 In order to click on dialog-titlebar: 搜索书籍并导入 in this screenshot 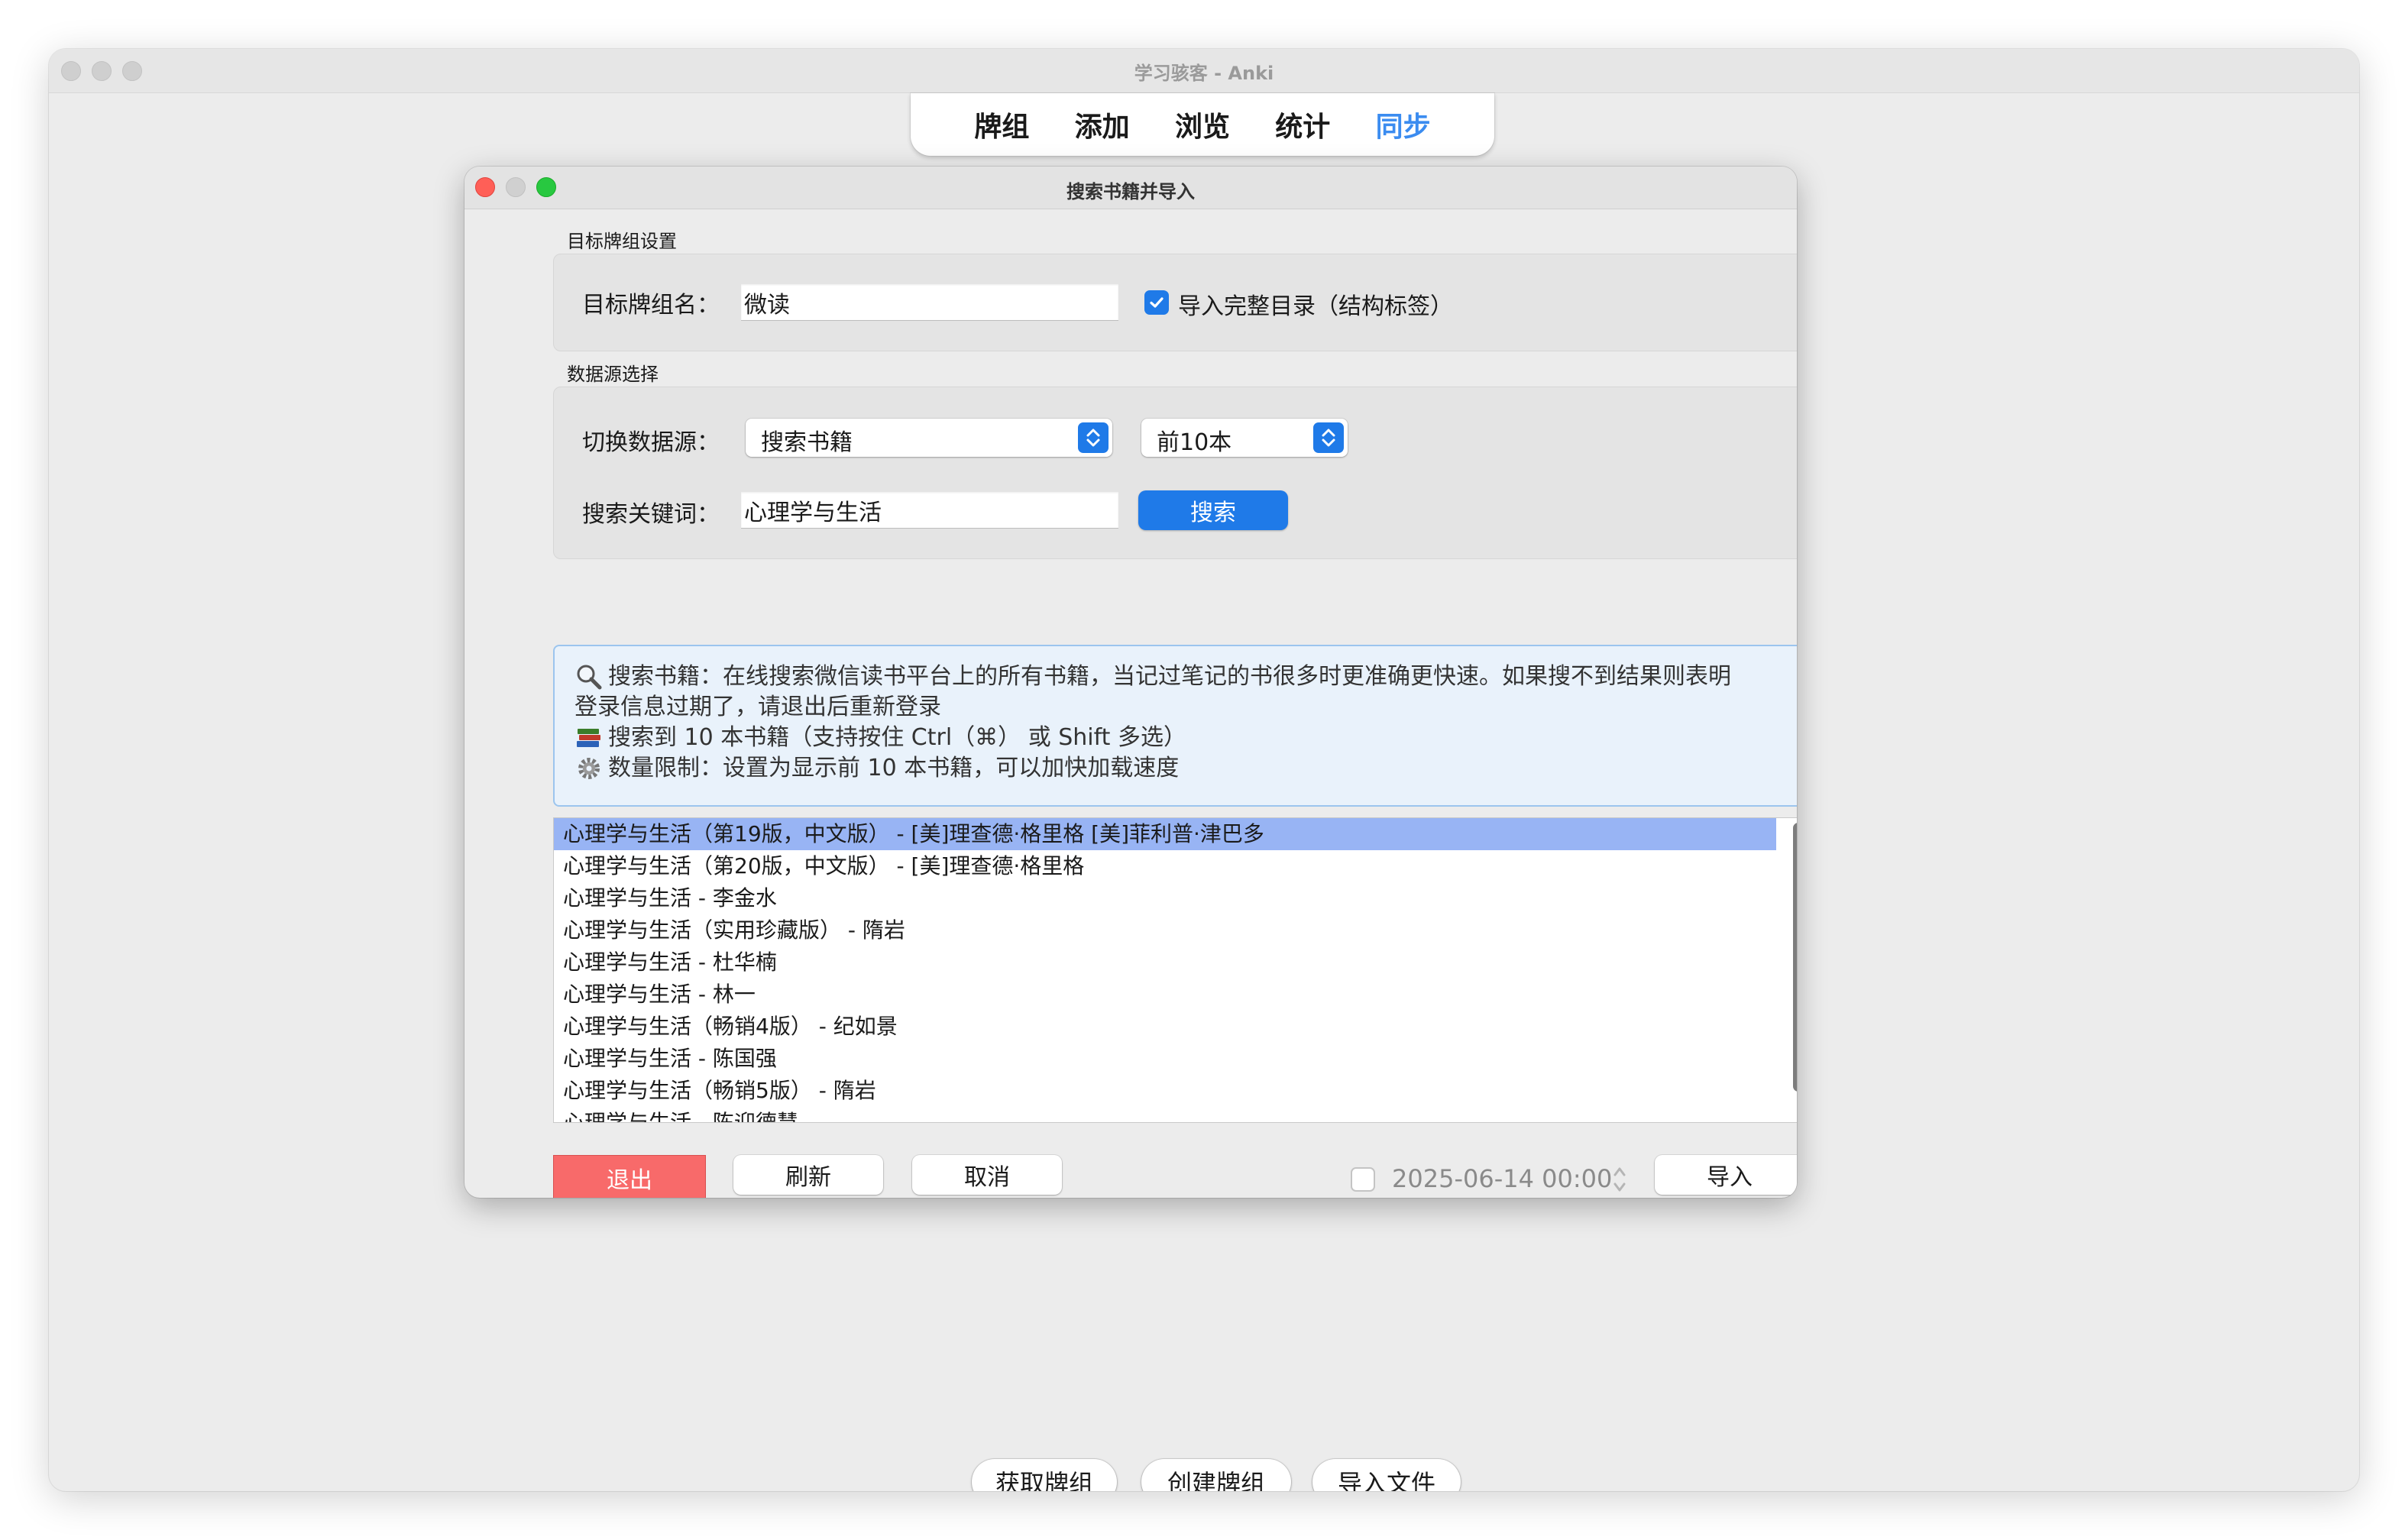, I will do `click(1130, 188)`.